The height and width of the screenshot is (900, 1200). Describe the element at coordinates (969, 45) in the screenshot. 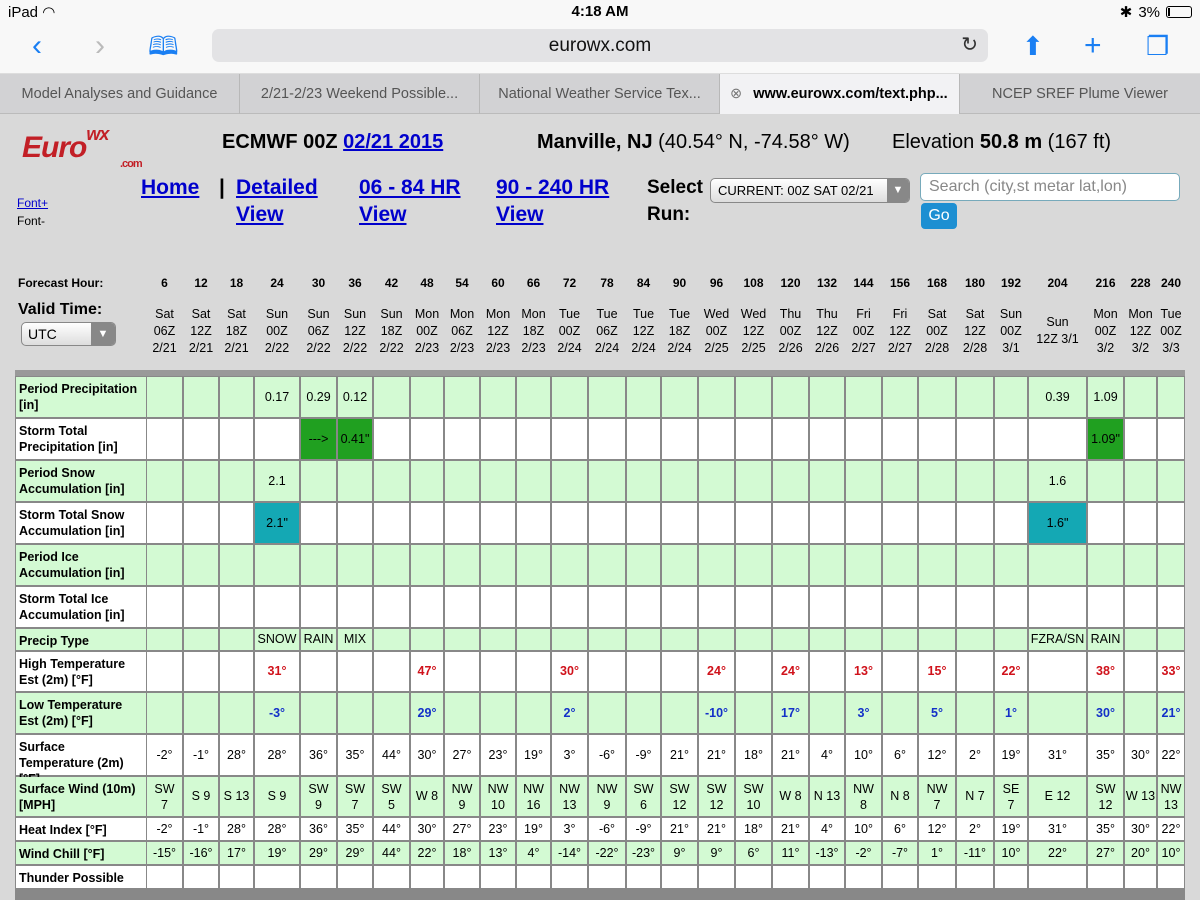

I see `reload-icon: ↻` at that location.